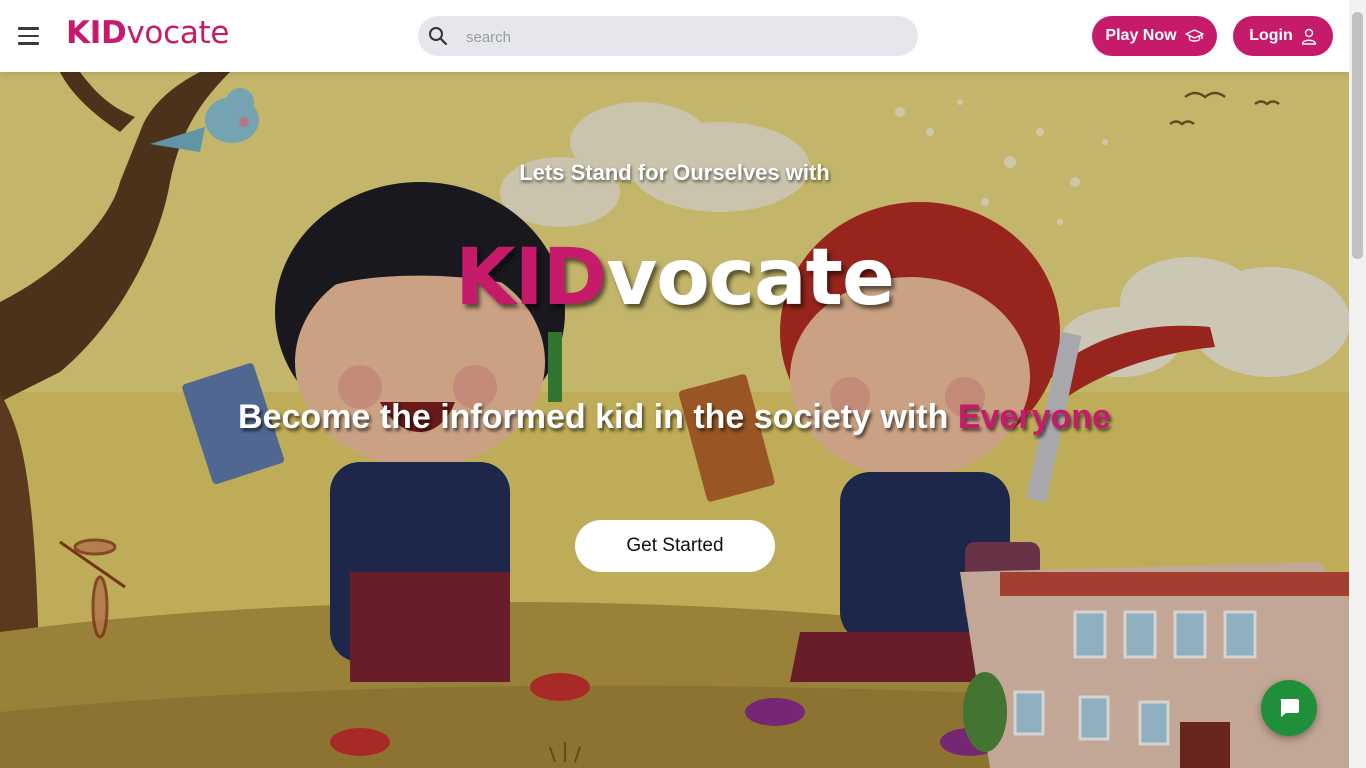 The image size is (1366, 768). I want to click on top-navbar: KIDvocate Play Now Login, so click(674, 36).